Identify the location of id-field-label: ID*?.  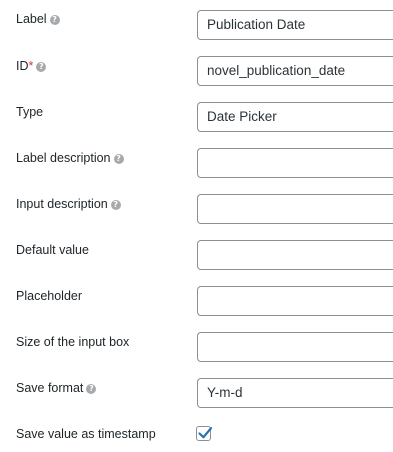
(31, 66).